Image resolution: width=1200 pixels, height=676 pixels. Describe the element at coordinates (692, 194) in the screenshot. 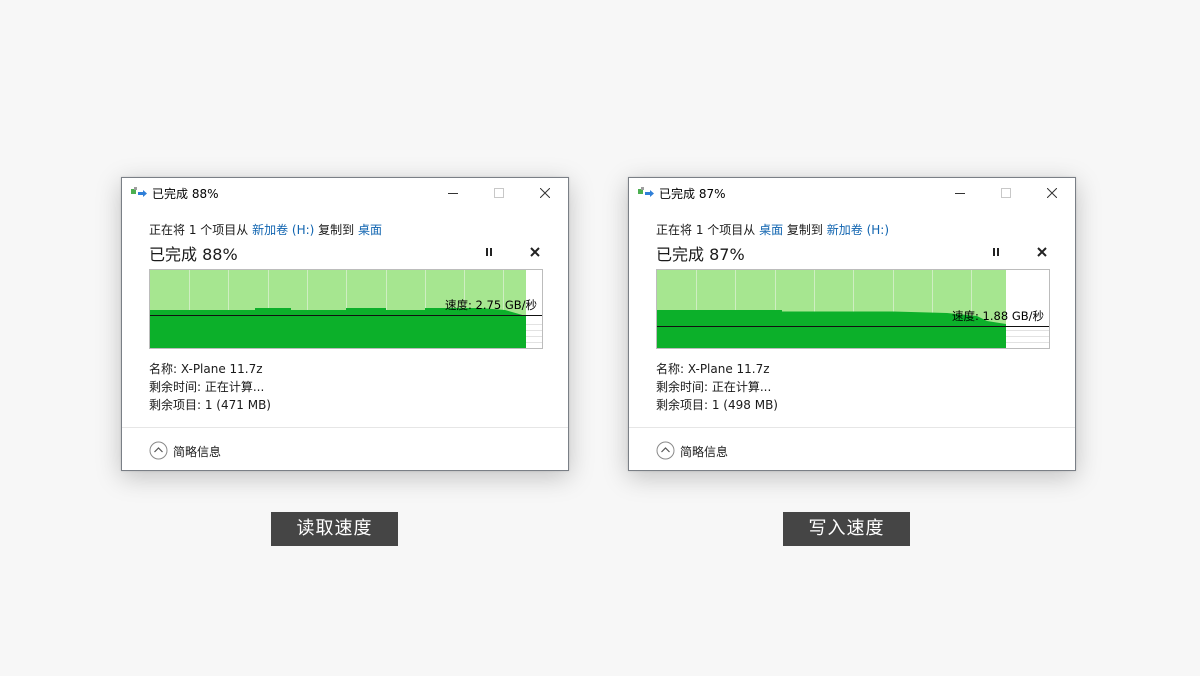

I see `window-title: 已完成 87%` at that location.